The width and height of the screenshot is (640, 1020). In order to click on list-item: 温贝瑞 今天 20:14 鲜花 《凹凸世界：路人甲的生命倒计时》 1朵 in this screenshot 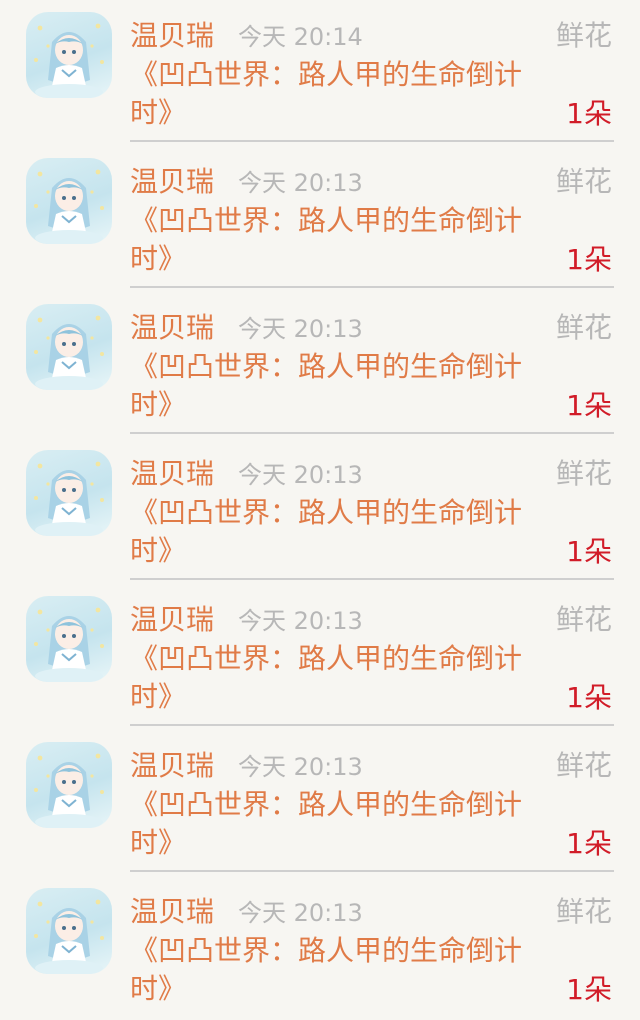, I will do `click(320, 73)`.